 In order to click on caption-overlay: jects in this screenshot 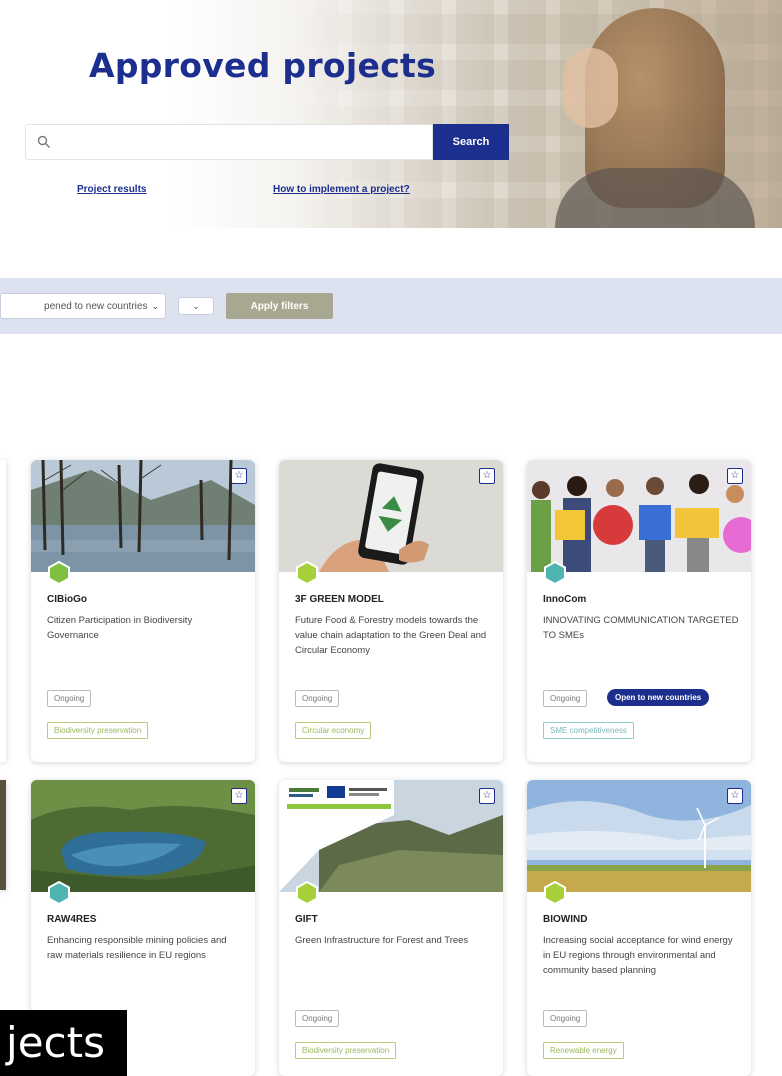, I will do `click(63, 1043)`.